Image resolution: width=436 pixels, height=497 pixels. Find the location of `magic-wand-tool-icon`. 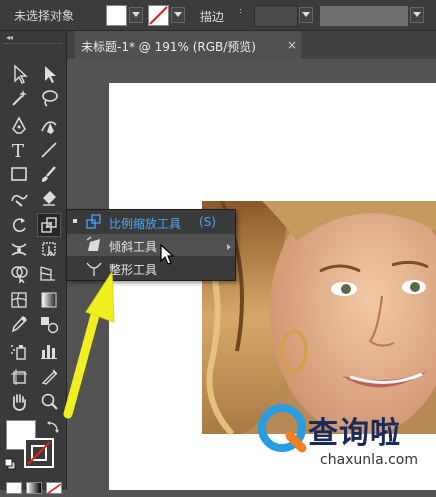

magic-wand-tool-icon is located at coordinates (19, 98).